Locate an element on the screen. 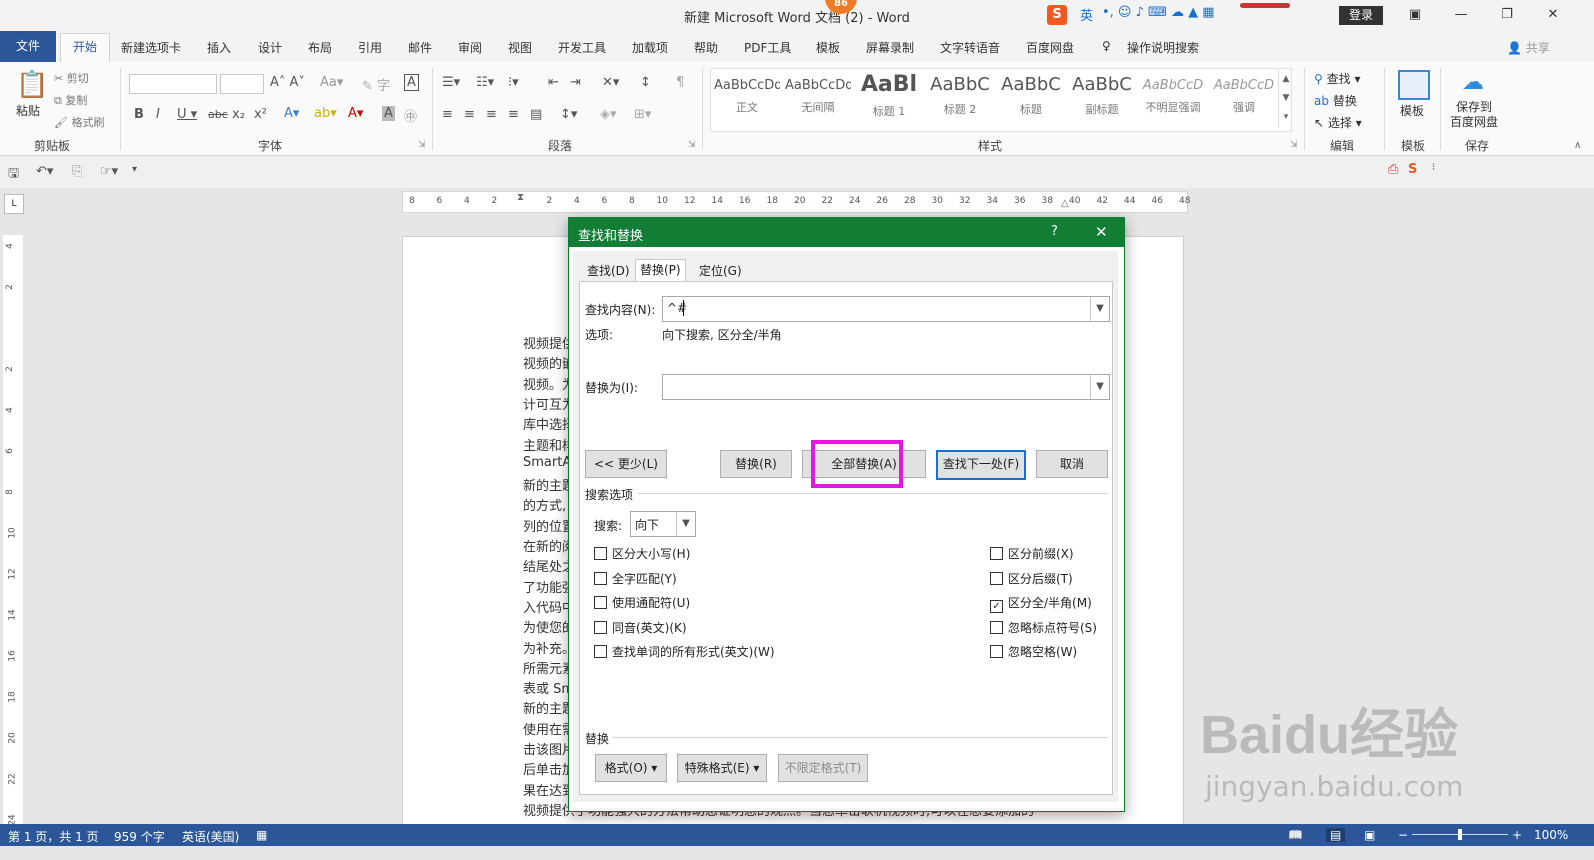 The width and height of the screenshot is (1594, 860). tab-insert: 插入 is located at coordinates (219, 47).